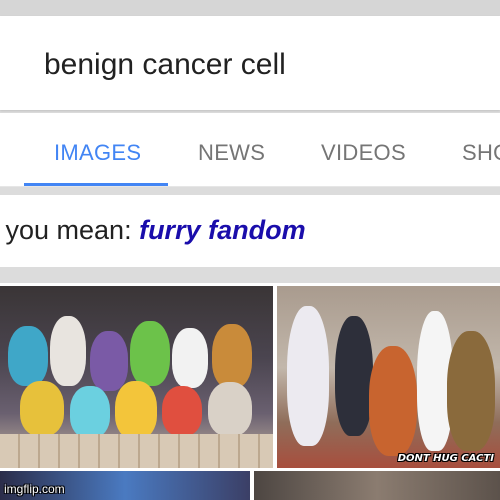 The width and height of the screenshot is (500, 500). I want to click on top-strip, so click(250, 8).